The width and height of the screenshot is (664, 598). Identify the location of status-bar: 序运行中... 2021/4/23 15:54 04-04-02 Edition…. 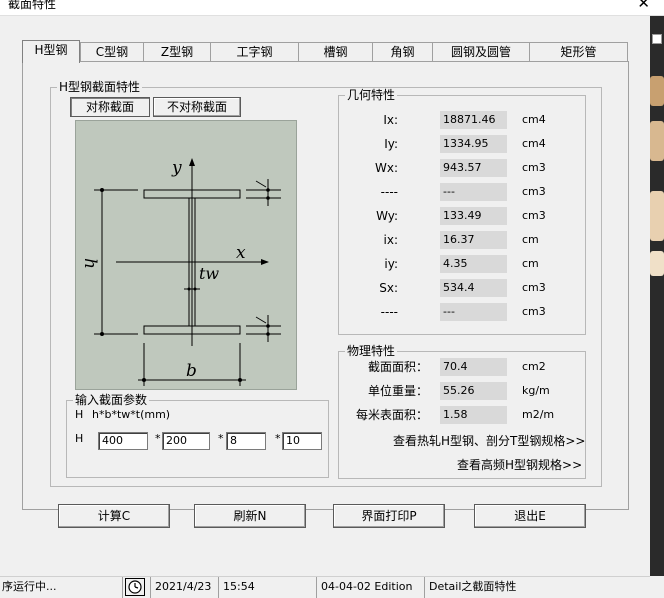
(325, 587).